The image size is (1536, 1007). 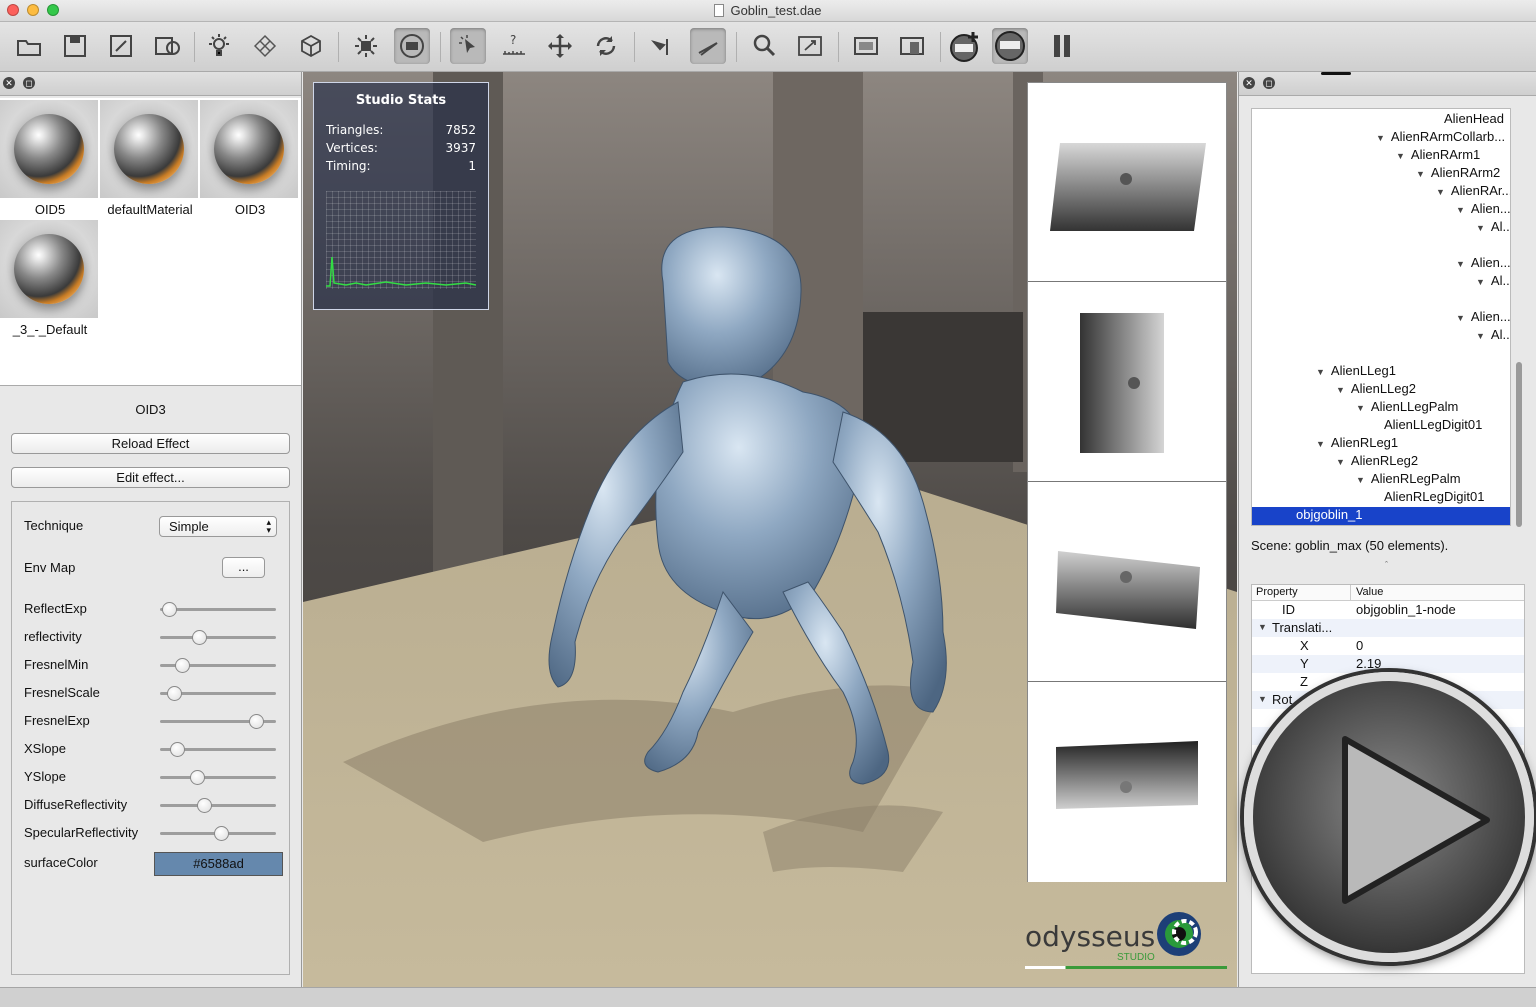 I want to click on tree-scrollbar, so click(x=1519, y=444).